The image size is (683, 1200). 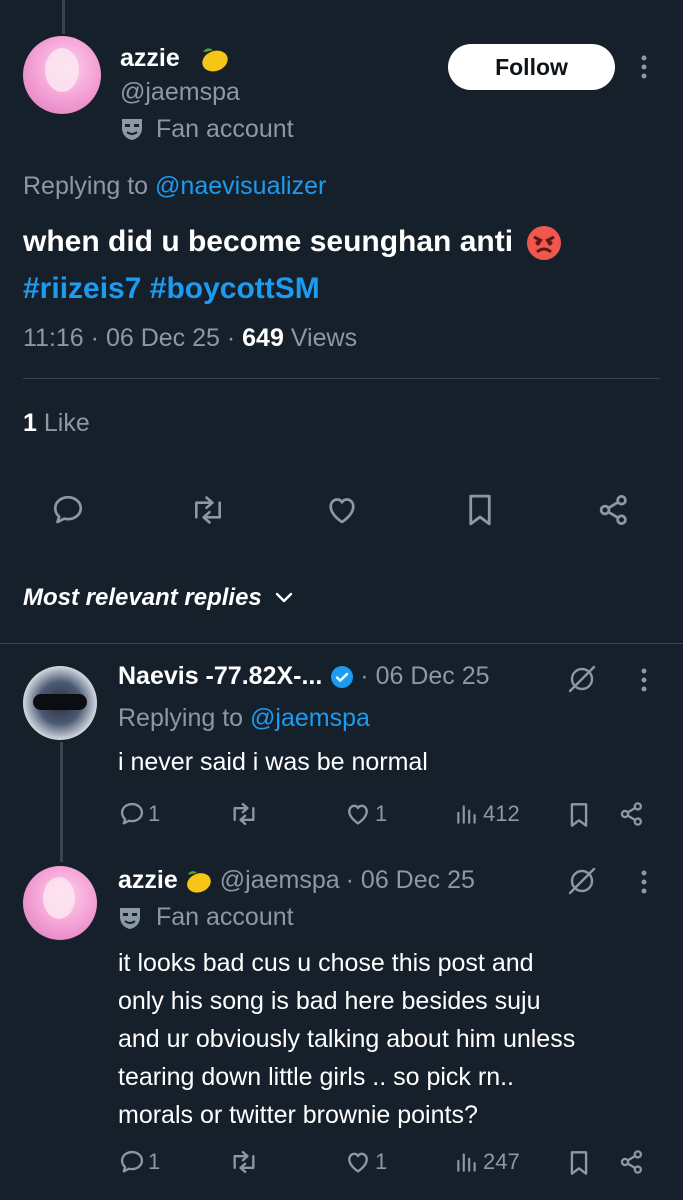 What do you see at coordinates (268, 241) in the screenshot?
I see `tweet-text-body: when did u become seunghan anti` at bounding box center [268, 241].